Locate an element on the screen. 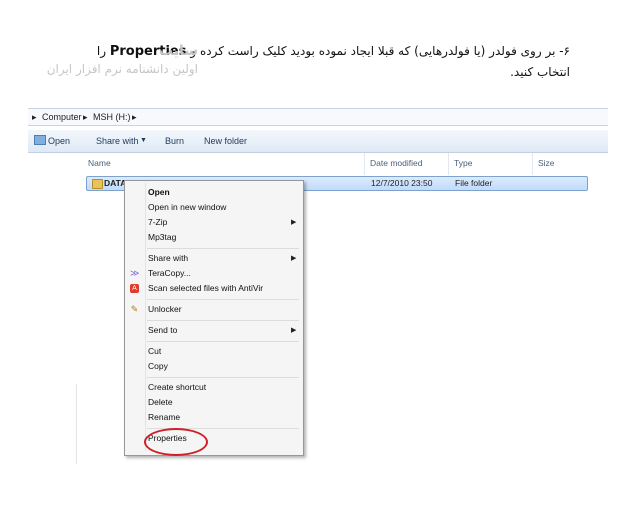  menu-item-7zip: 7-Zip is located at coordinates (157, 222).